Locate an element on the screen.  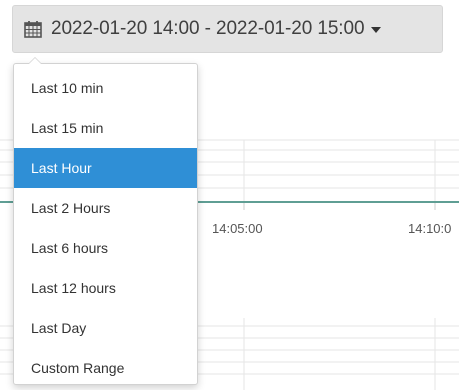
x-tick-label: 14:10:0 is located at coordinates (429, 228).